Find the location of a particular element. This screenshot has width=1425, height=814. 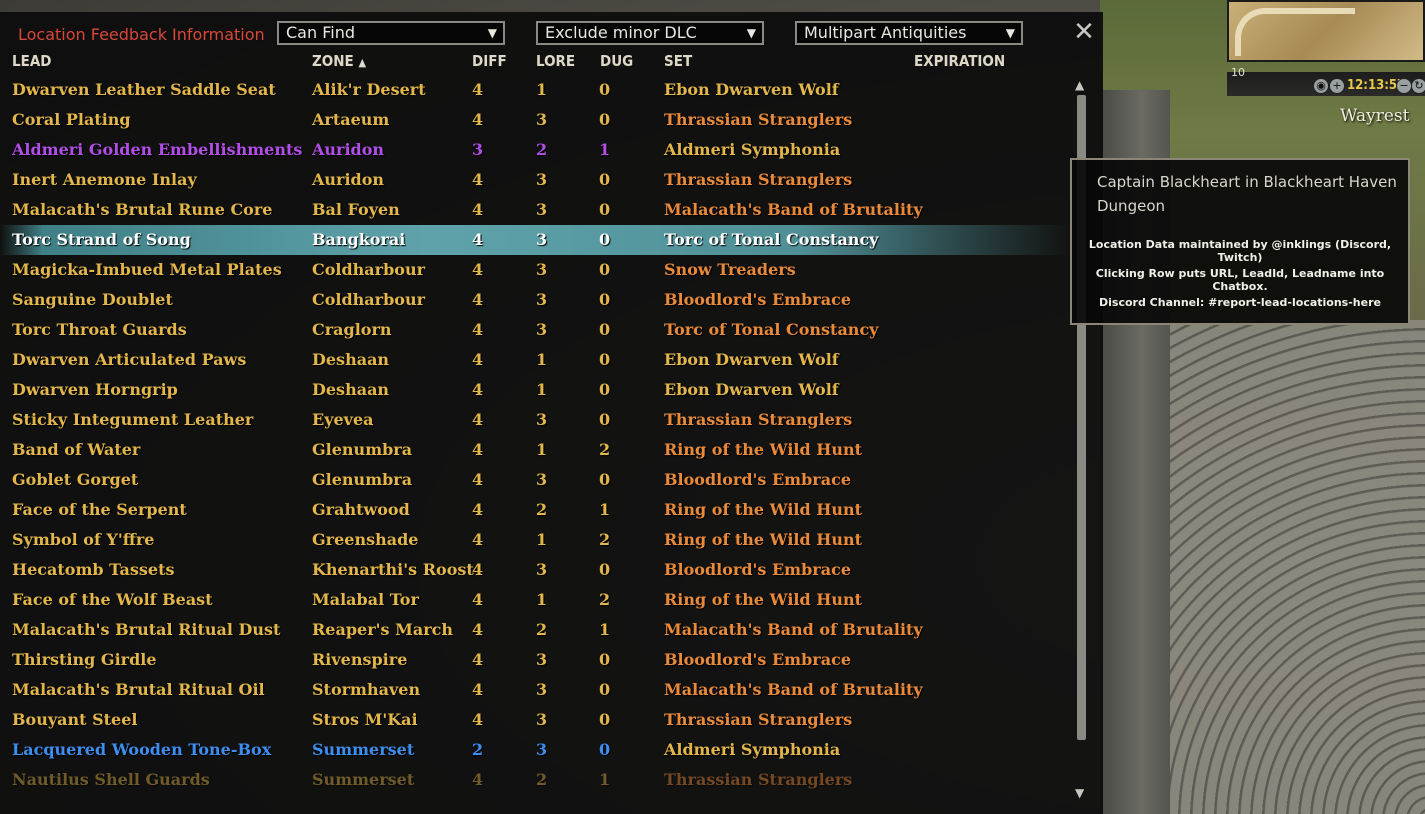

zone-name-cell: Artaeum is located at coordinates (351, 119).